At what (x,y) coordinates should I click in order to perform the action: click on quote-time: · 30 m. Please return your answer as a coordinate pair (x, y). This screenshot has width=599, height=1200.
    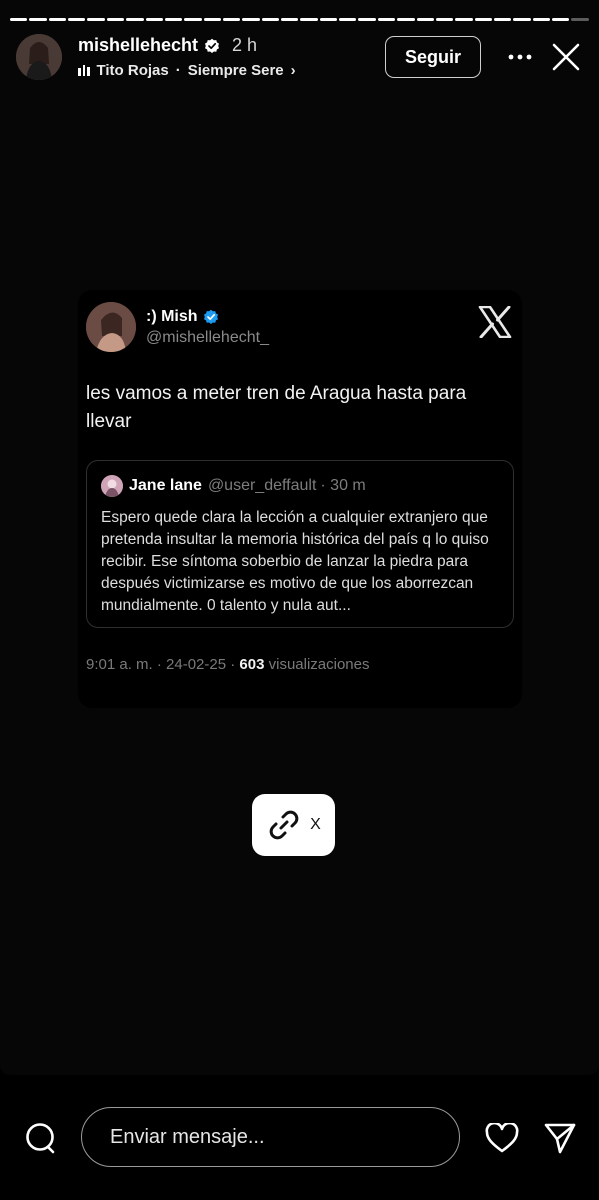
    Looking at the image, I should click on (343, 485).